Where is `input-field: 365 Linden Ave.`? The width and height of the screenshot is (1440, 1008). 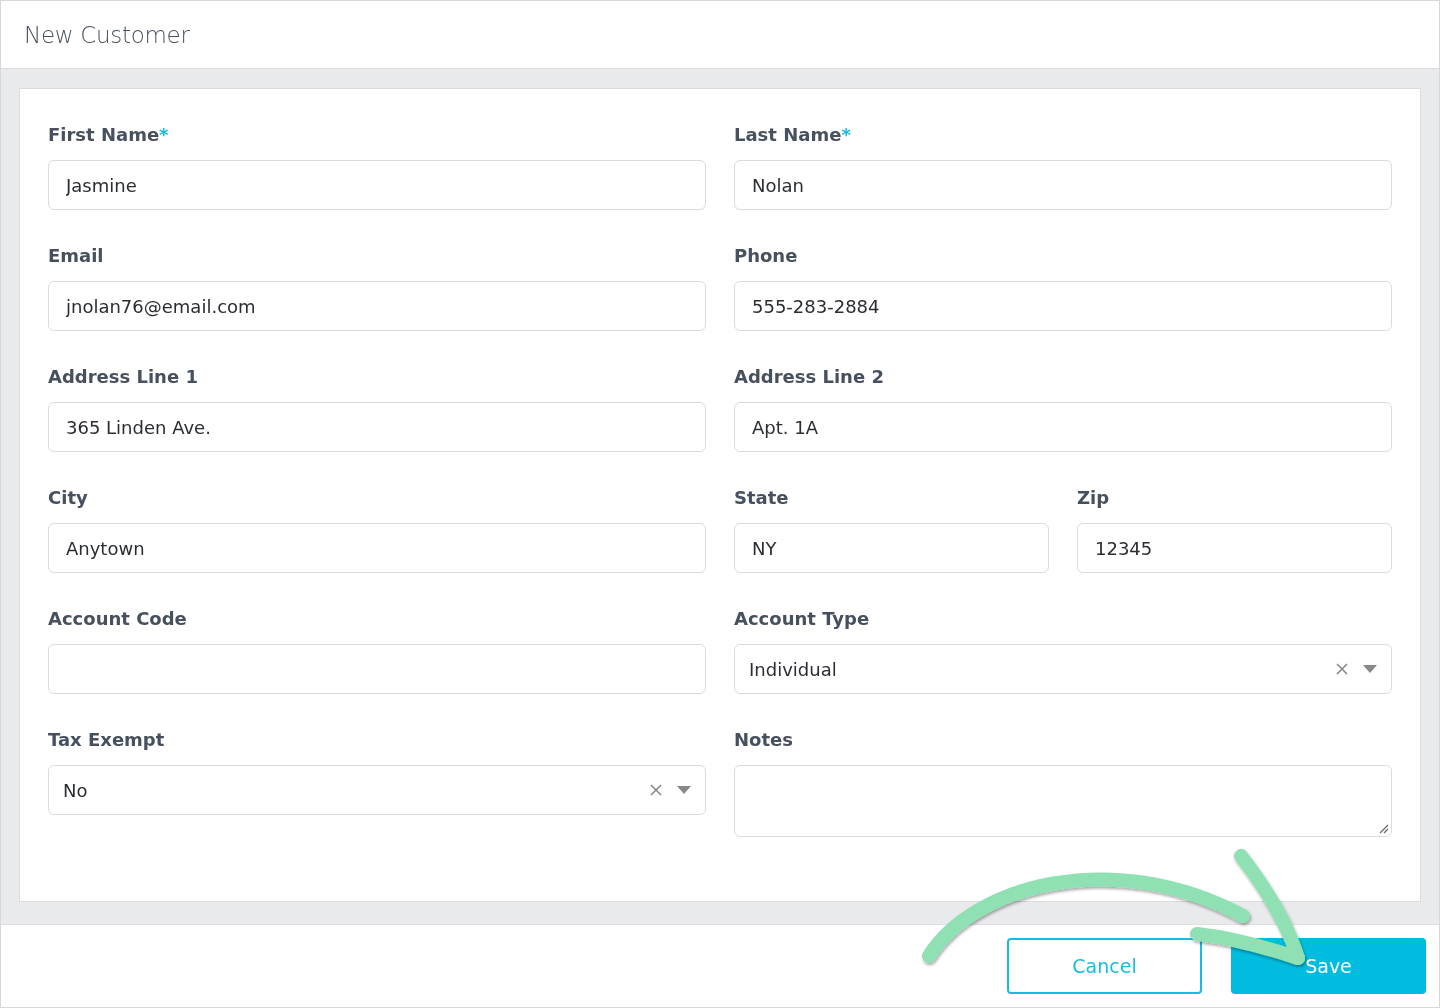
input-field: 365 Linden Ave. is located at coordinates (377, 427).